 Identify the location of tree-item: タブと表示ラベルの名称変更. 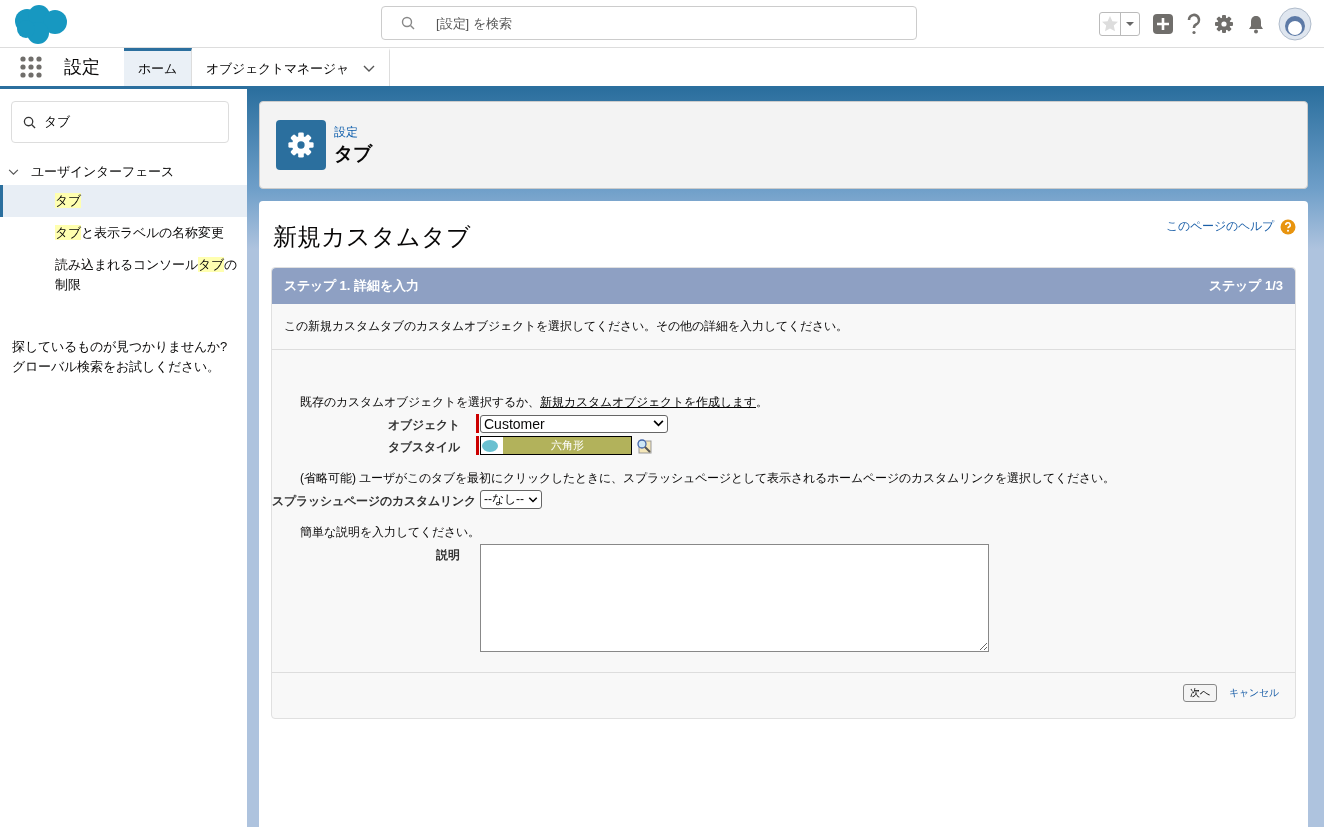
(123, 233).